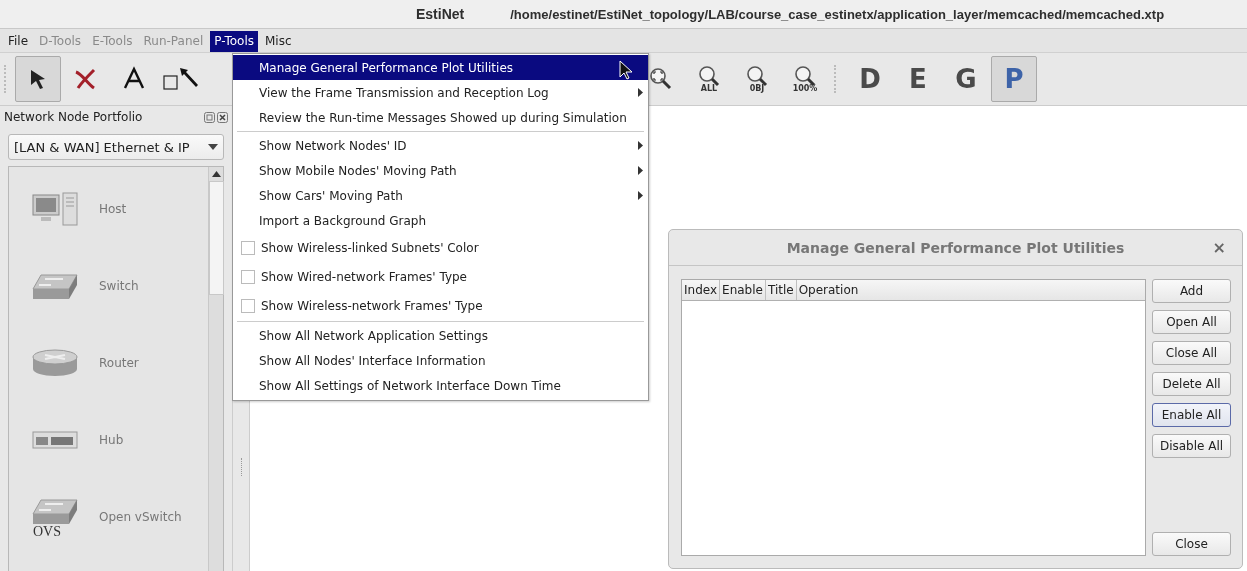  Describe the element at coordinates (216, 238) in the screenshot. I see `scrollbar-thumb` at that location.